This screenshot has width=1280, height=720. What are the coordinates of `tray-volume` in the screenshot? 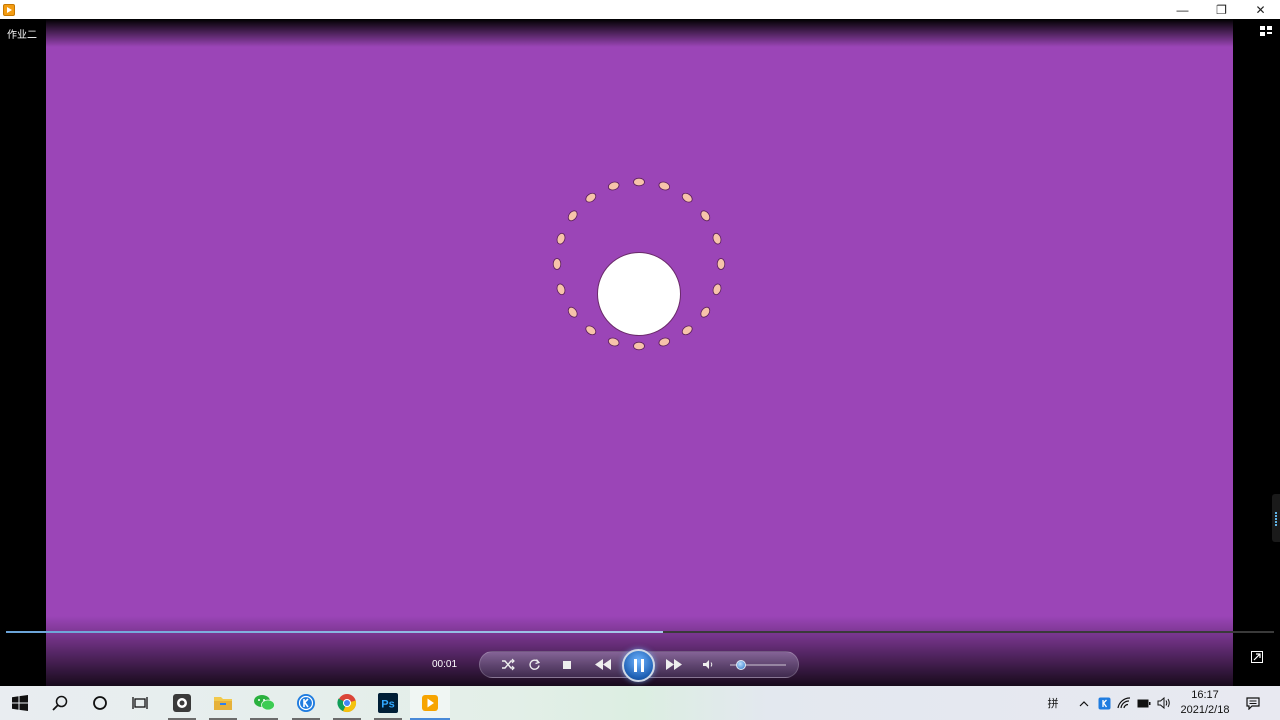 It's located at (1164, 703).